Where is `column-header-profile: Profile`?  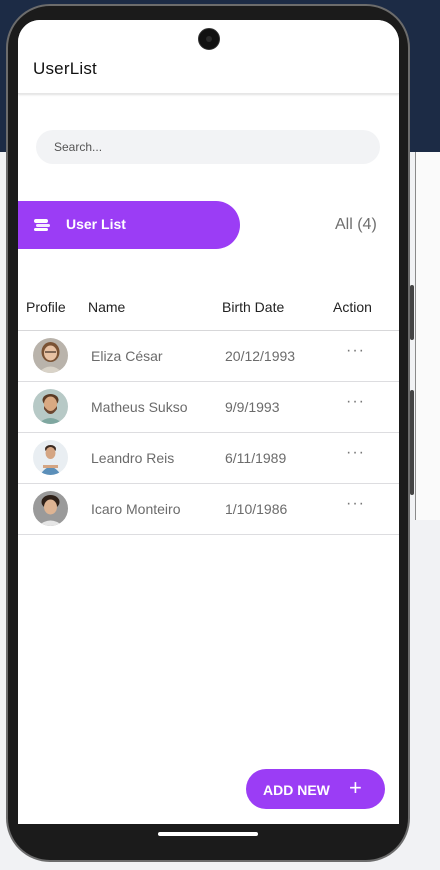
column-header-profile: Profile is located at coordinates (46, 307).